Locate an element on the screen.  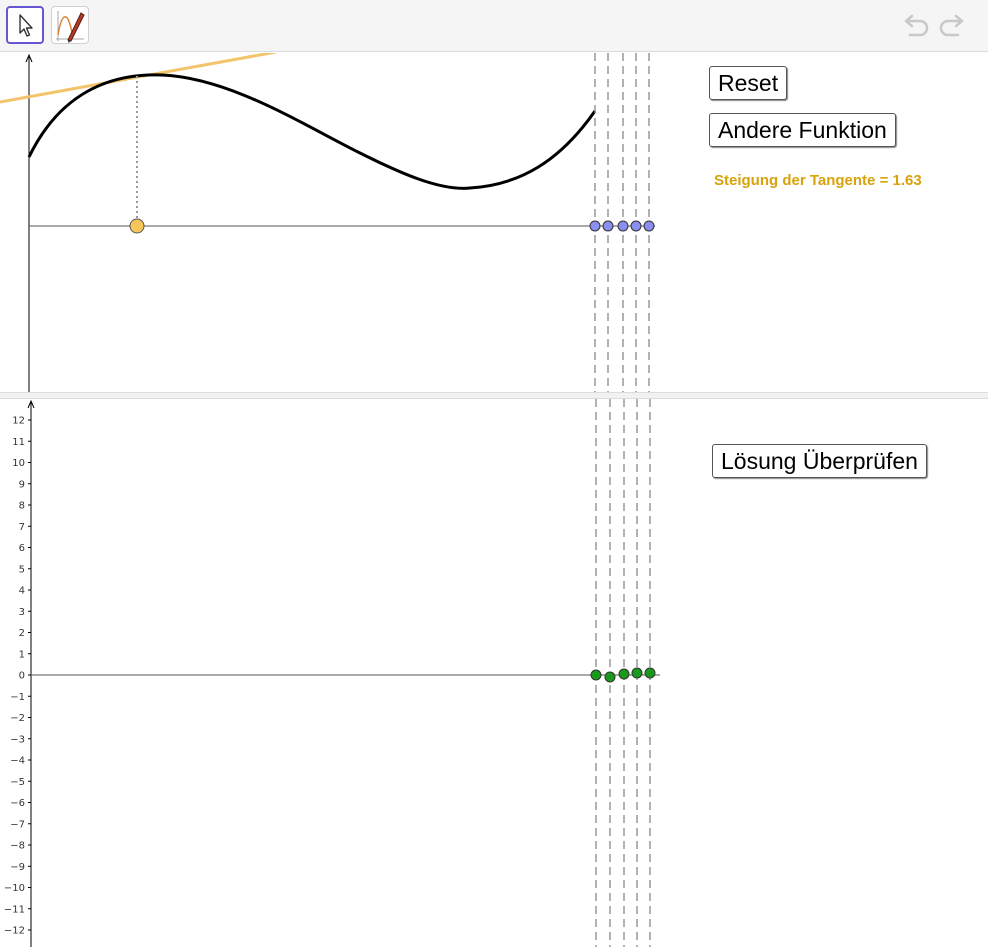
y-tick-label: −7 is located at coordinates (17, 824).